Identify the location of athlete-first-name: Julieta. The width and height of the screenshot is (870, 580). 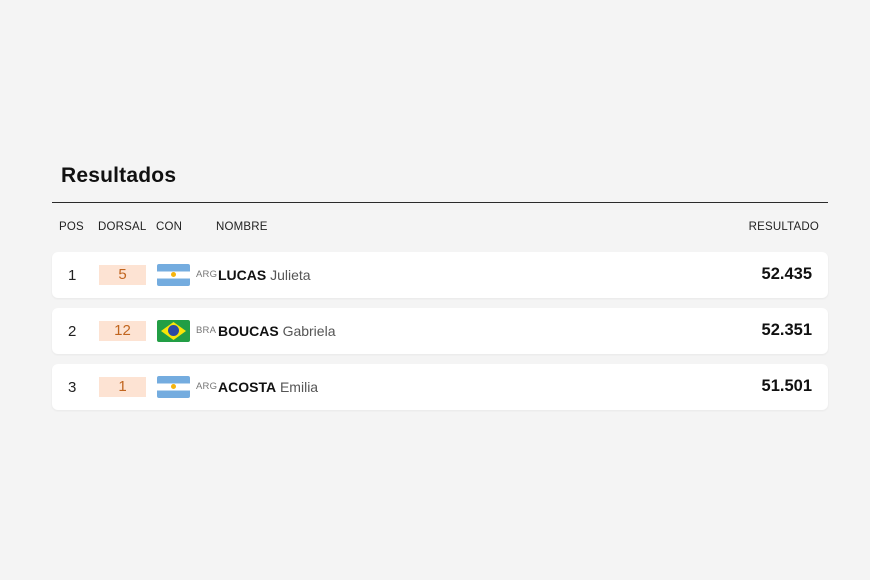
(290, 275).